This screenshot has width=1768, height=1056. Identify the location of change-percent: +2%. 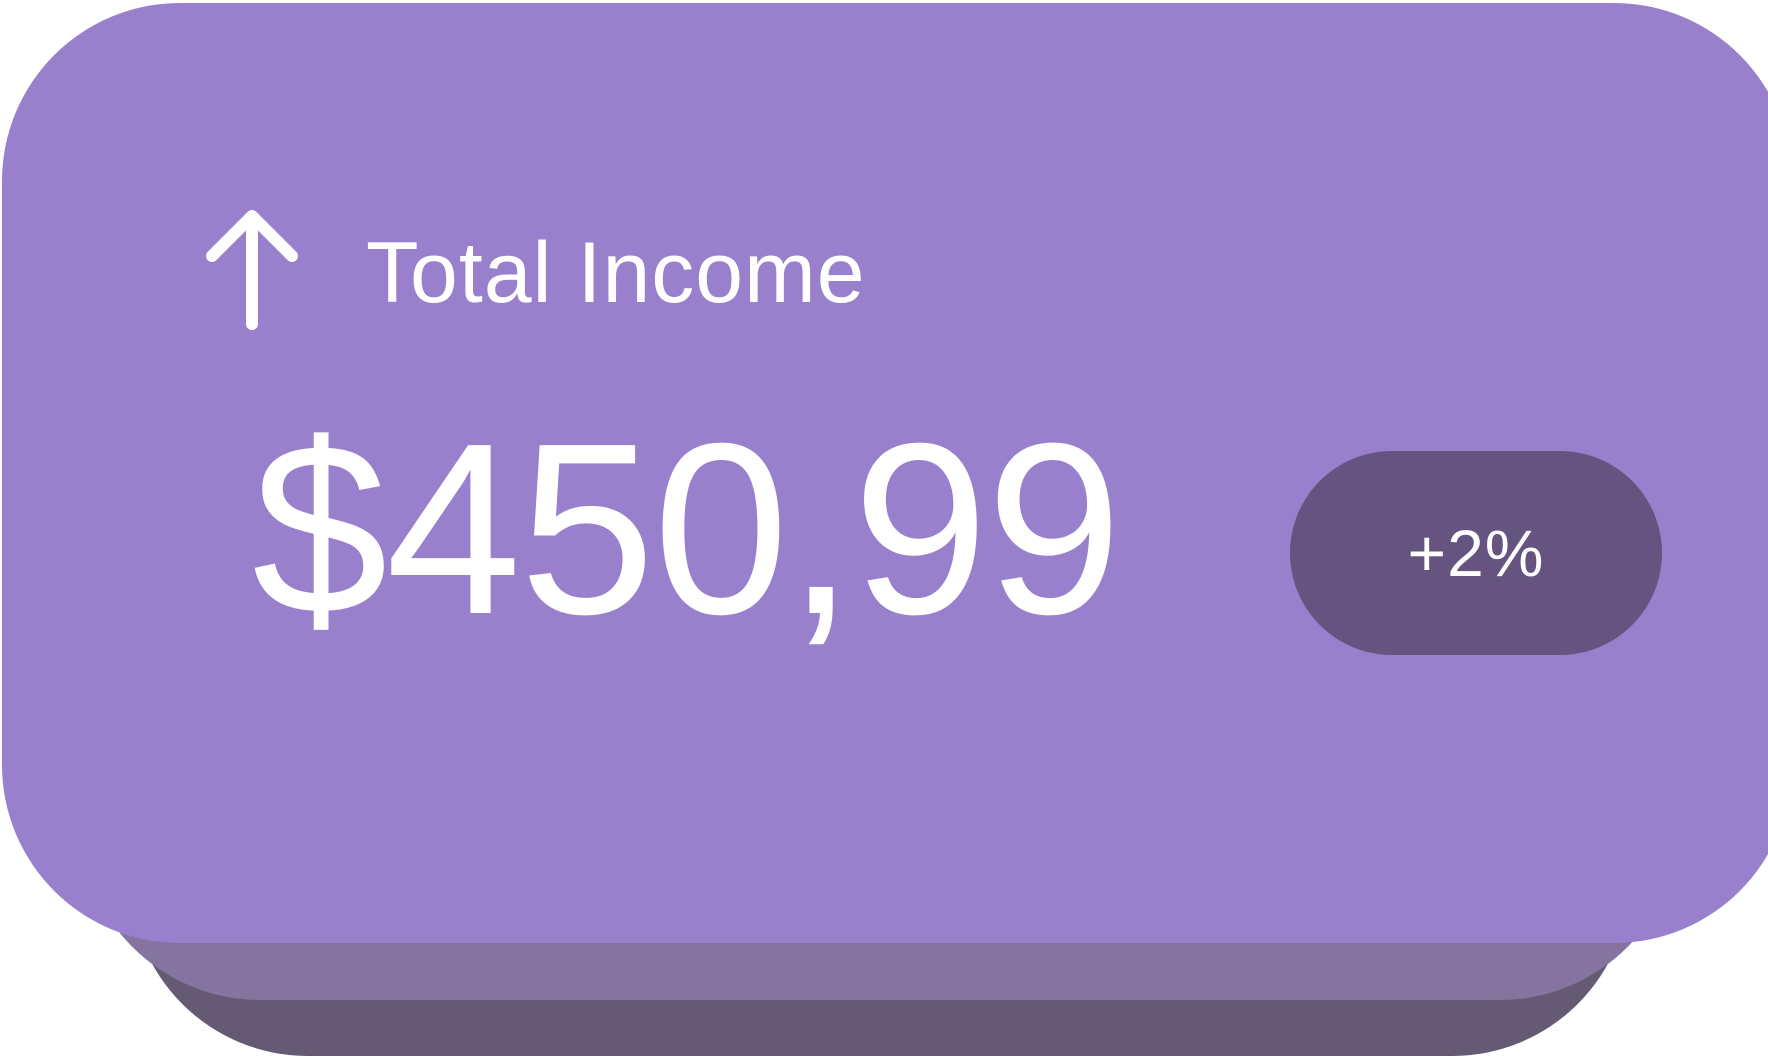
(1476, 553).